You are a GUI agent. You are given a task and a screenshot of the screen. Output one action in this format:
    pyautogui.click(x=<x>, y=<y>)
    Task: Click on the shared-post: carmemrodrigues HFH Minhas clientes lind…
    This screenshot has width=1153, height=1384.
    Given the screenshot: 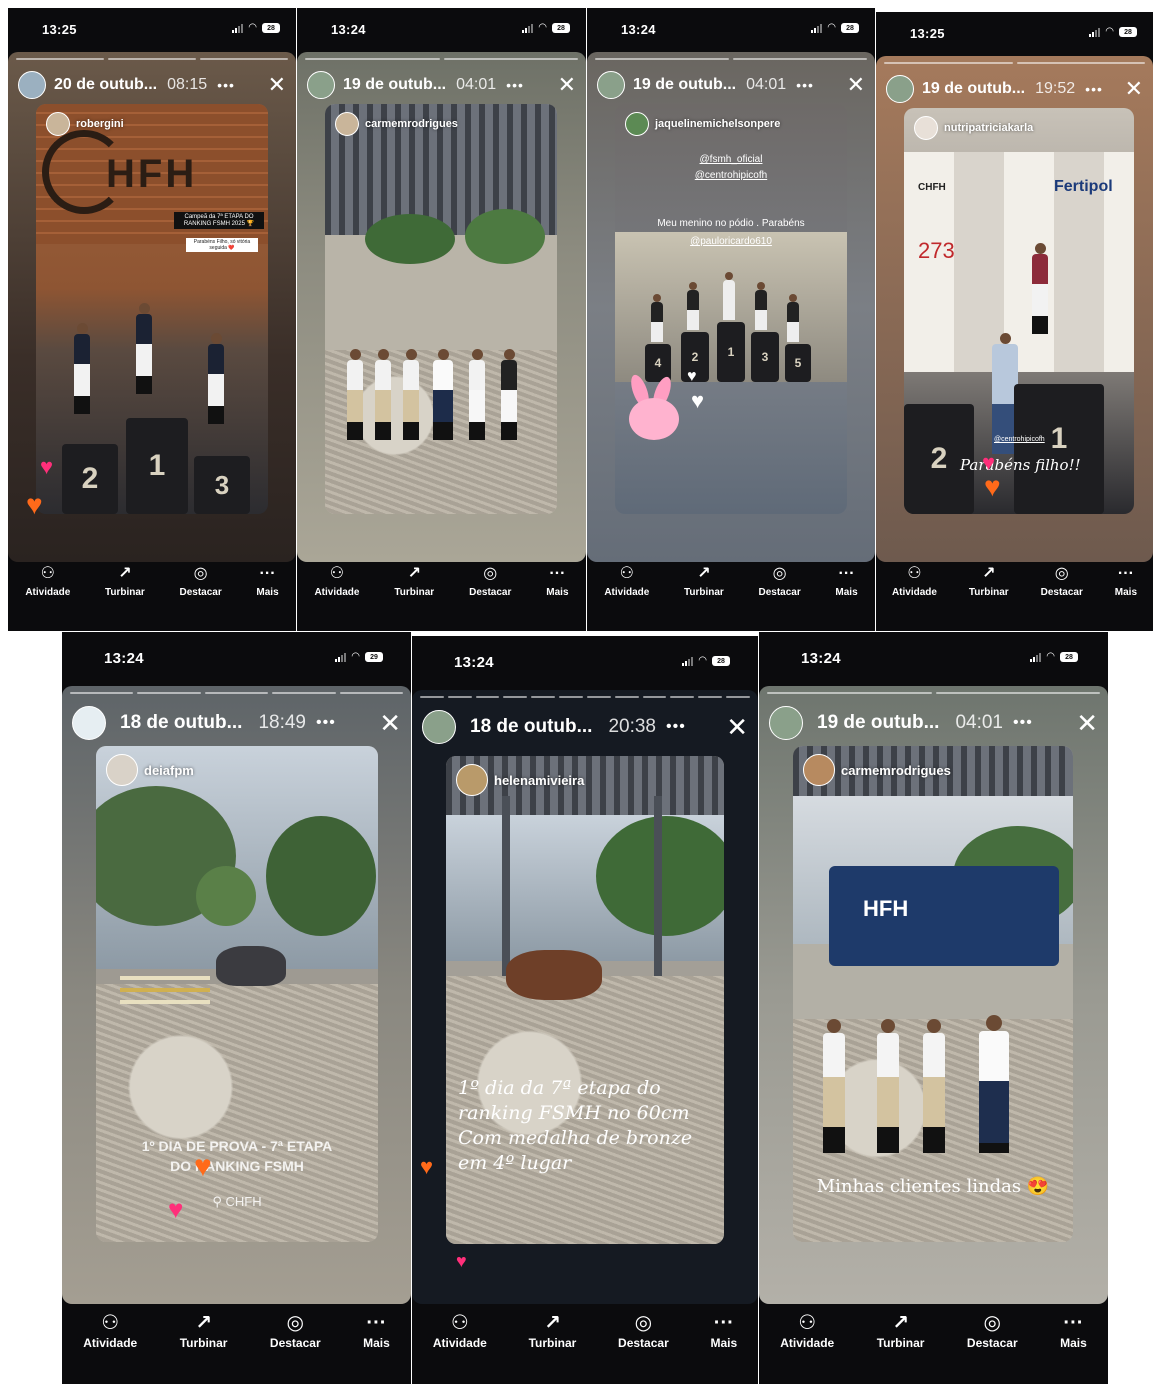 What is the action you would take?
    pyautogui.click(x=933, y=994)
    